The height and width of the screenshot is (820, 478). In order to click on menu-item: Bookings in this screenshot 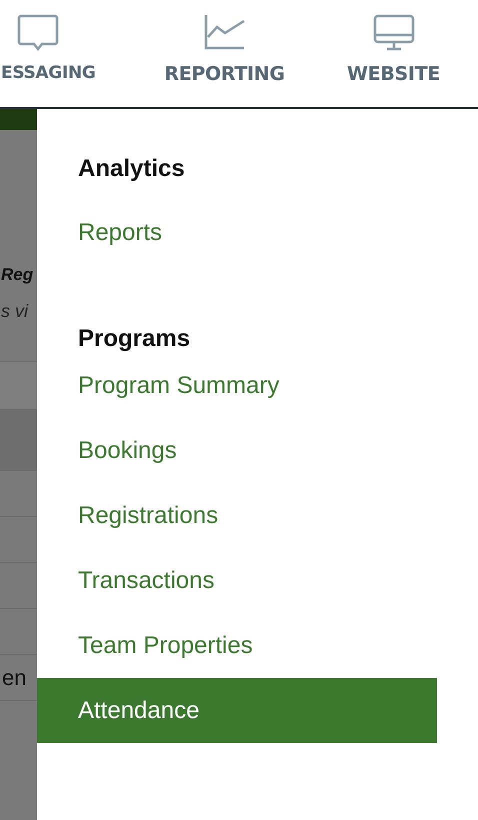, I will do `click(237, 450)`.